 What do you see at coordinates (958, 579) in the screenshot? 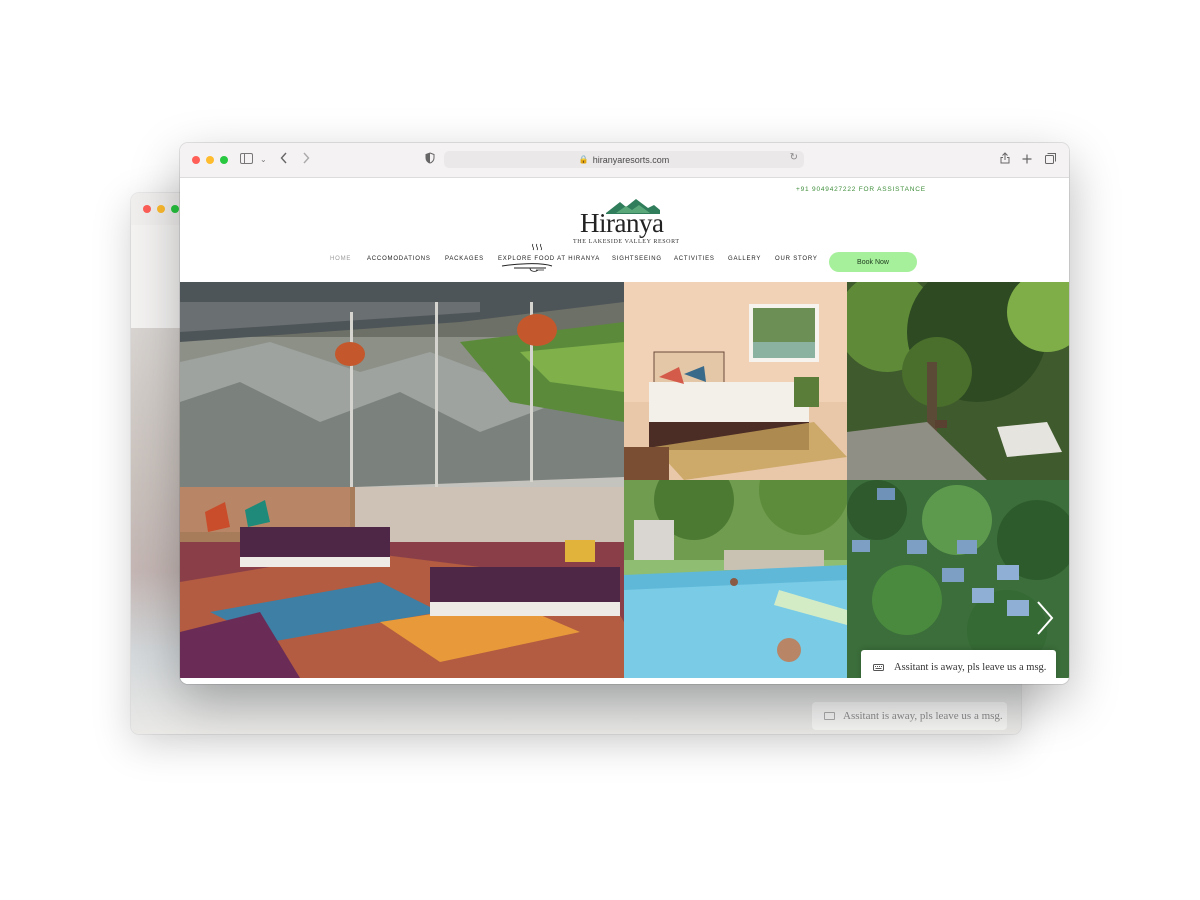
I see `gallery-photo-aerial-cottages` at bounding box center [958, 579].